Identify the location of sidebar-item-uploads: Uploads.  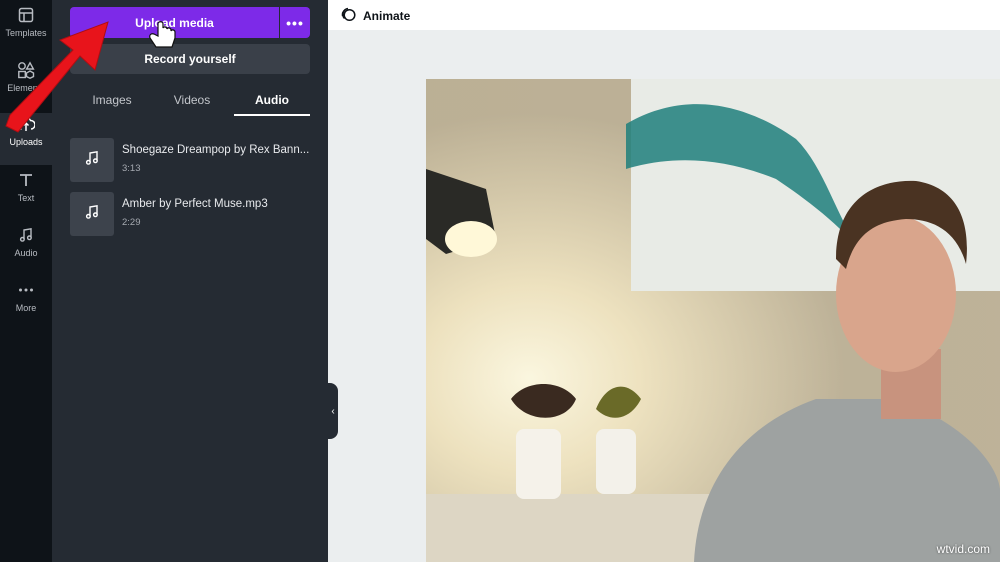
(26, 139).